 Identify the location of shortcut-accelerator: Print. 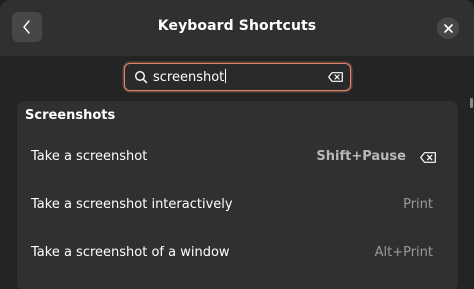
(418, 204).